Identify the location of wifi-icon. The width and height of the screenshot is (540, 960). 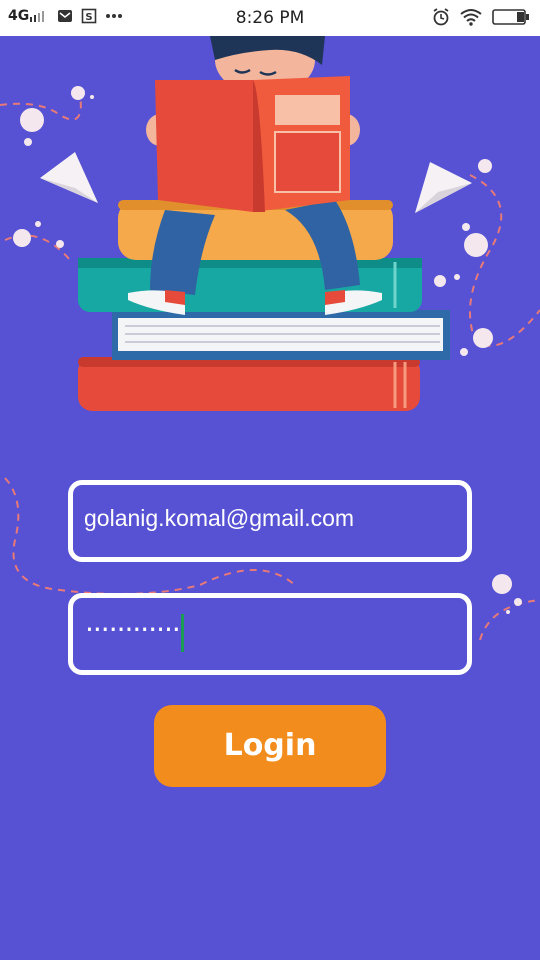
(471, 17).